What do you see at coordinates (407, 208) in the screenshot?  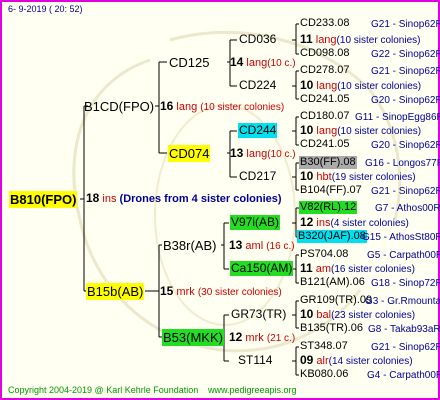 I see `g4-v82-id: G7 - Athos00R` at bounding box center [407, 208].